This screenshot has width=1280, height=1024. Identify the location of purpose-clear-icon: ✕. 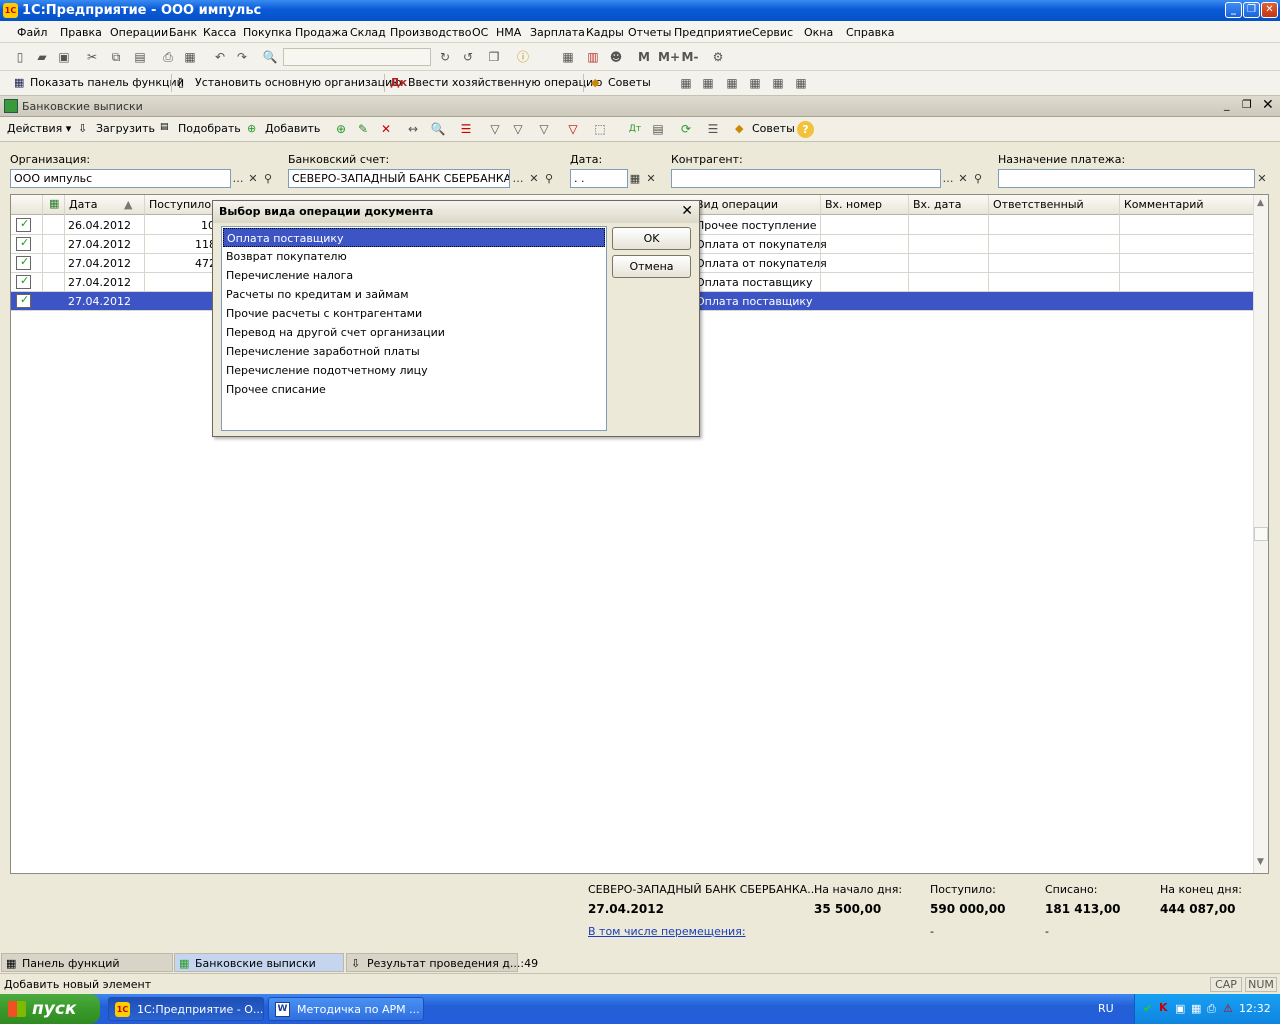
(1262, 178).